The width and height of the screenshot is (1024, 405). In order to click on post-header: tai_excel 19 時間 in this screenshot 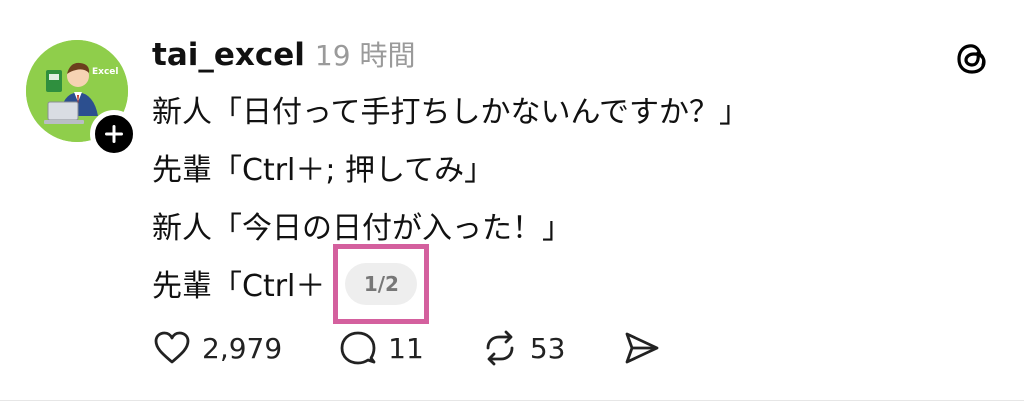, I will do `click(283, 55)`.